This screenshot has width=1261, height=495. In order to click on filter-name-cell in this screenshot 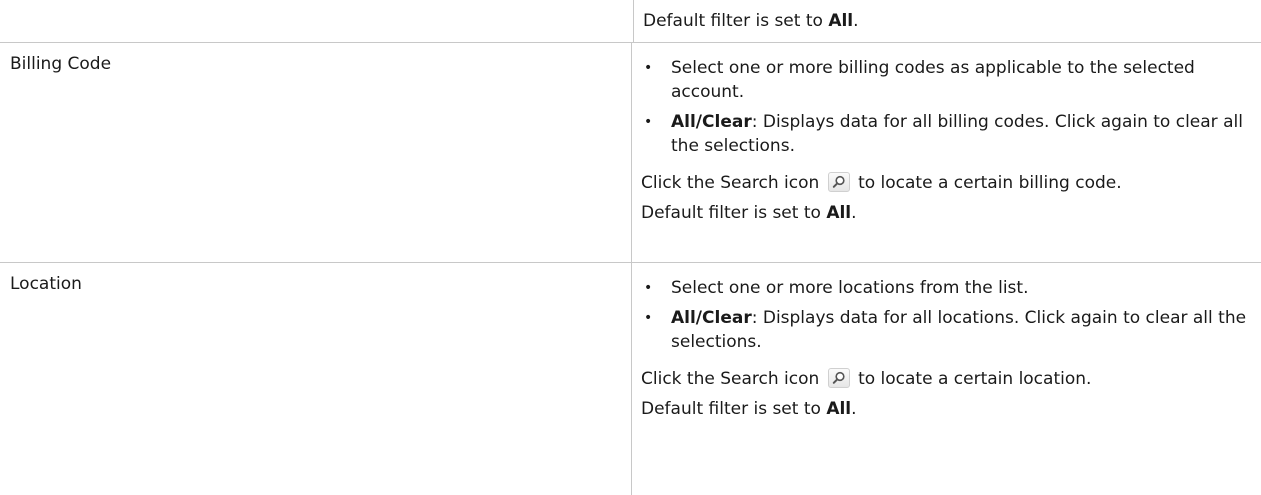, I will do `click(317, 21)`.